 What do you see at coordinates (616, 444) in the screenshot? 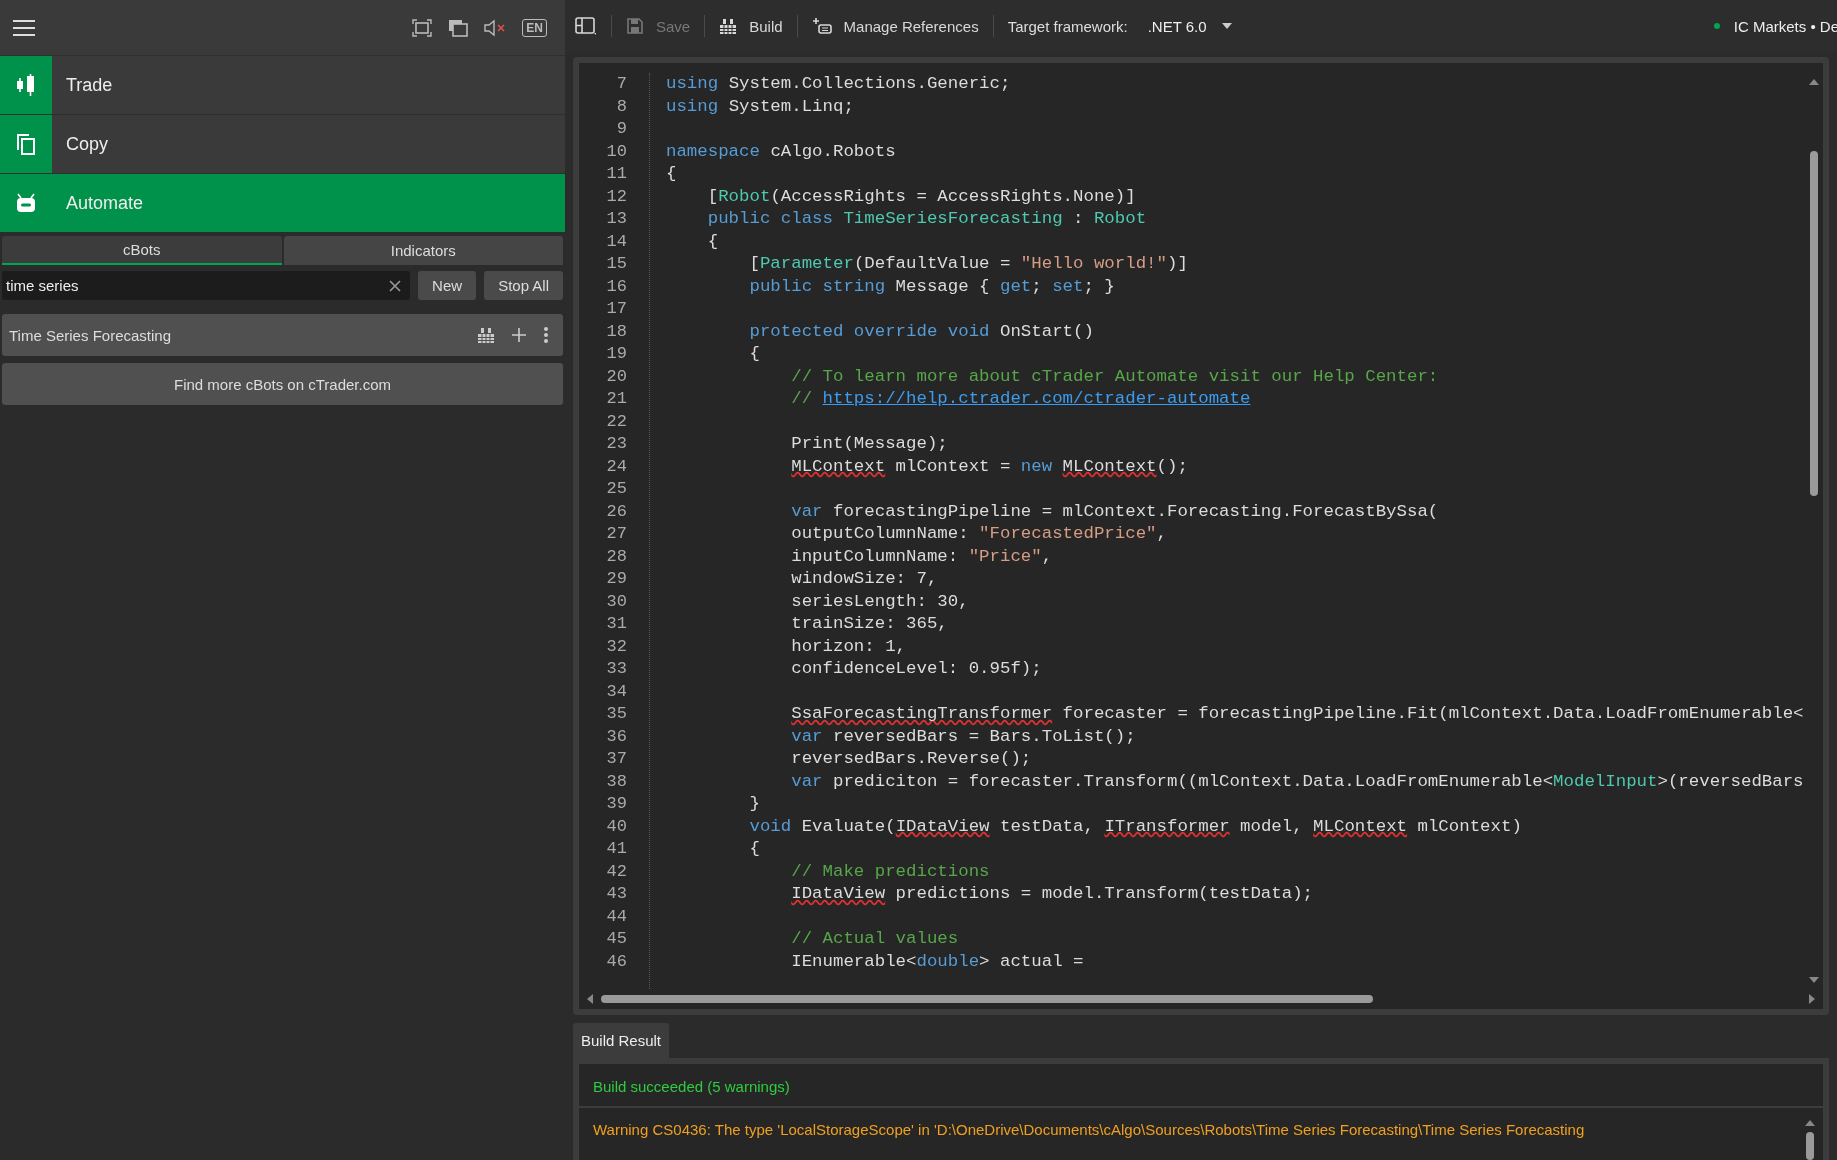
I see `line-number: 23` at bounding box center [616, 444].